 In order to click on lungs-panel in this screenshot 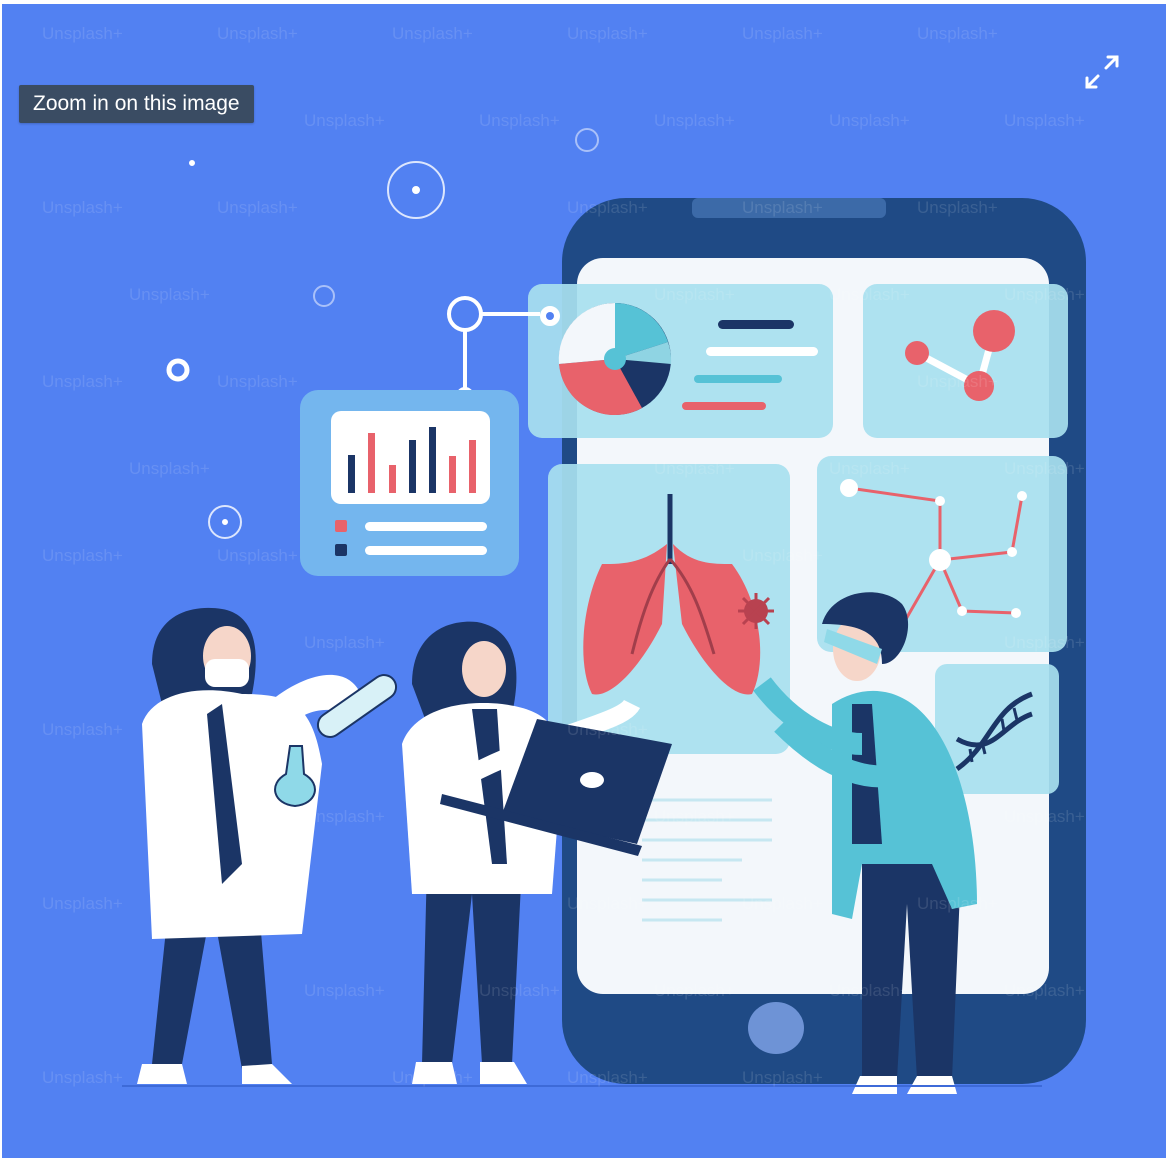, I will do `click(669, 609)`.